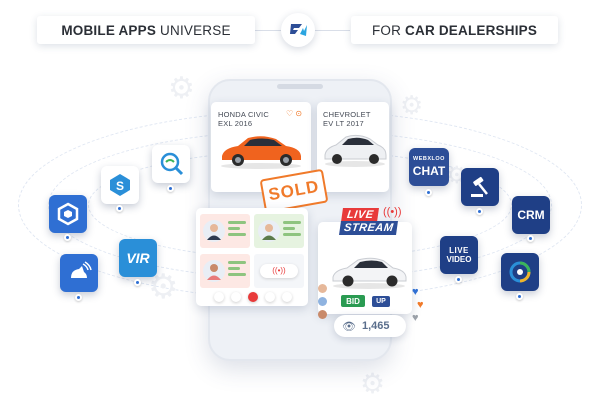 The width and height of the screenshot is (600, 400). Describe the element at coordinates (343, 123) in the screenshot. I see `listing-model: EV LT 2017` at that location.